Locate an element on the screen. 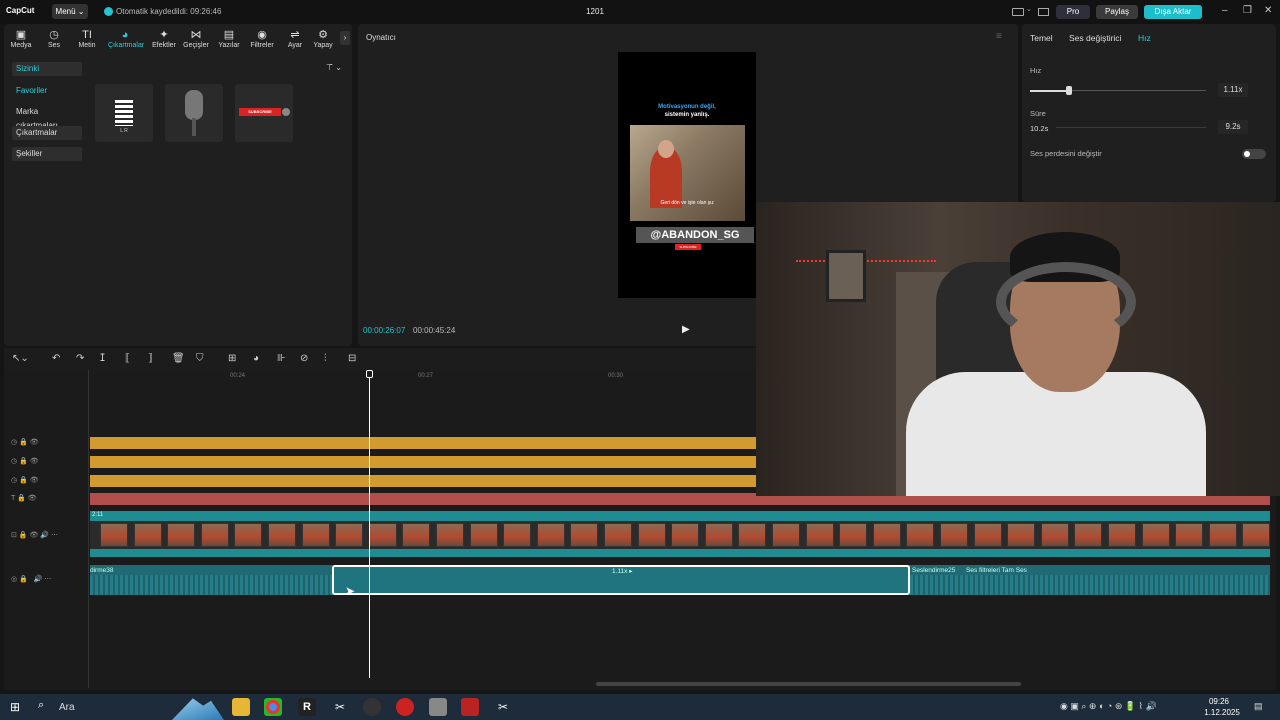 The width and height of the screenshot is (1280, 720). chevron-right-icon: › is located at coordinates (345, 38).